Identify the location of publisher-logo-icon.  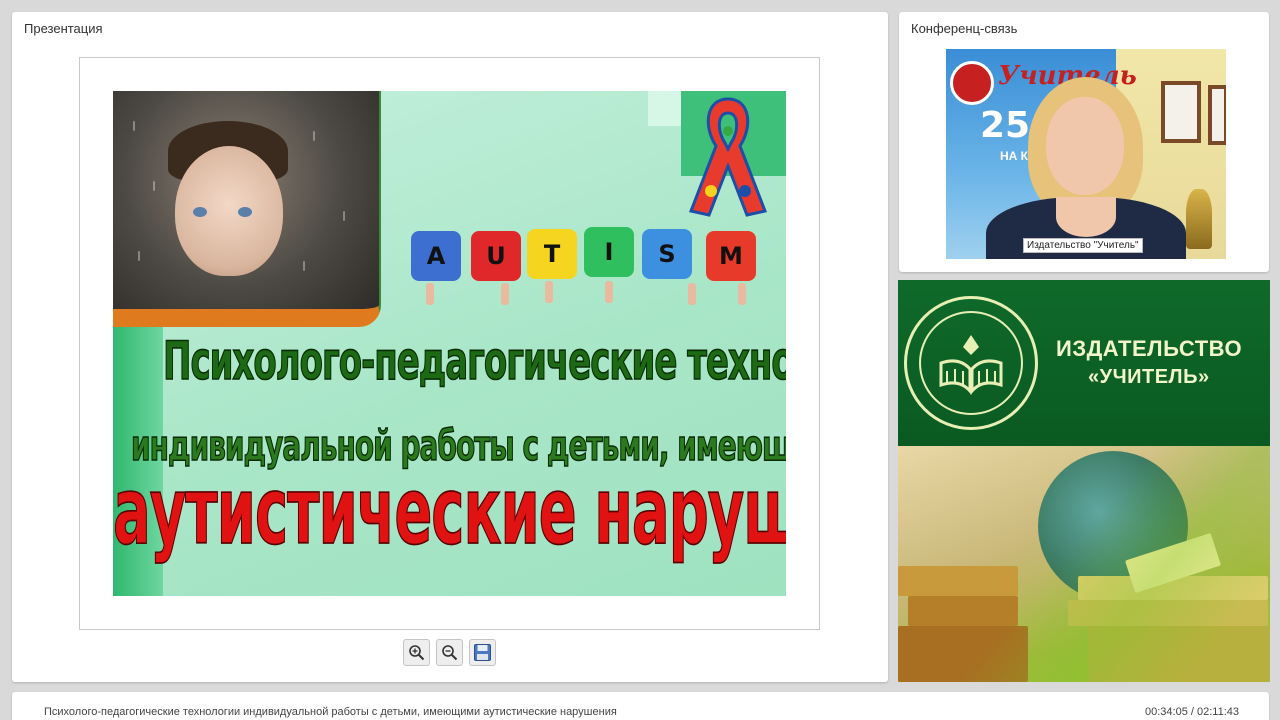
(971, 363).